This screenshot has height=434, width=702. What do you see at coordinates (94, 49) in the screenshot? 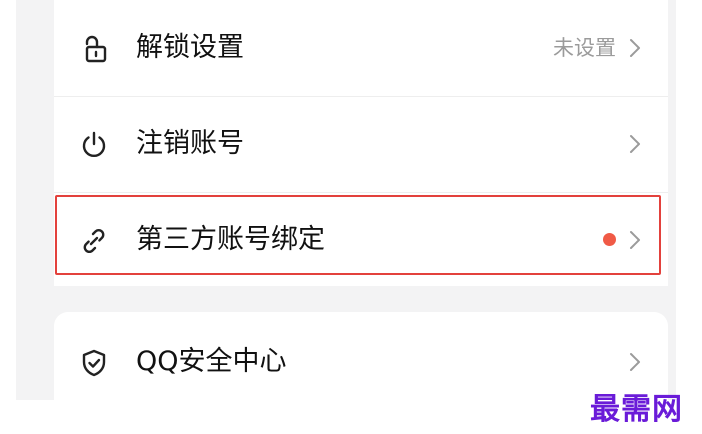
I see `unlock-icon` at bounding box center [94, 49].